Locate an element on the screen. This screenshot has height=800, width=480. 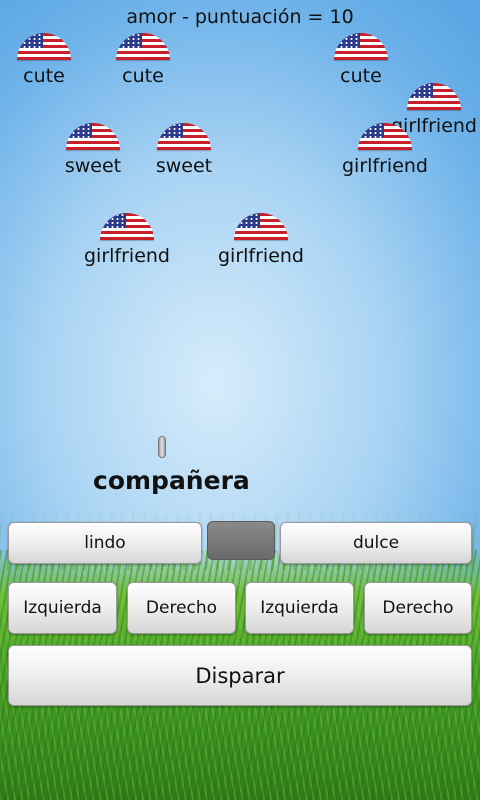
enemy-sweet-2: sweet is located at coordinates (184, 150).